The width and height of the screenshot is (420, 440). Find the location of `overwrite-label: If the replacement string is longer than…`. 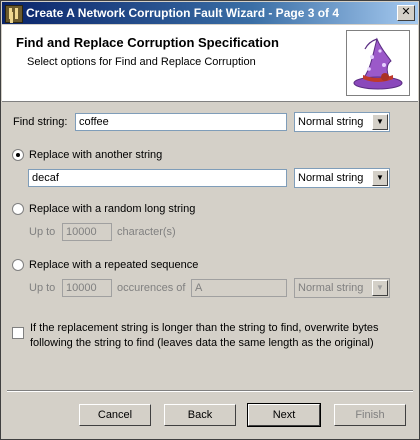

overwrite-label: If the replacement string is longer than… is located at coordinates (204, 336).